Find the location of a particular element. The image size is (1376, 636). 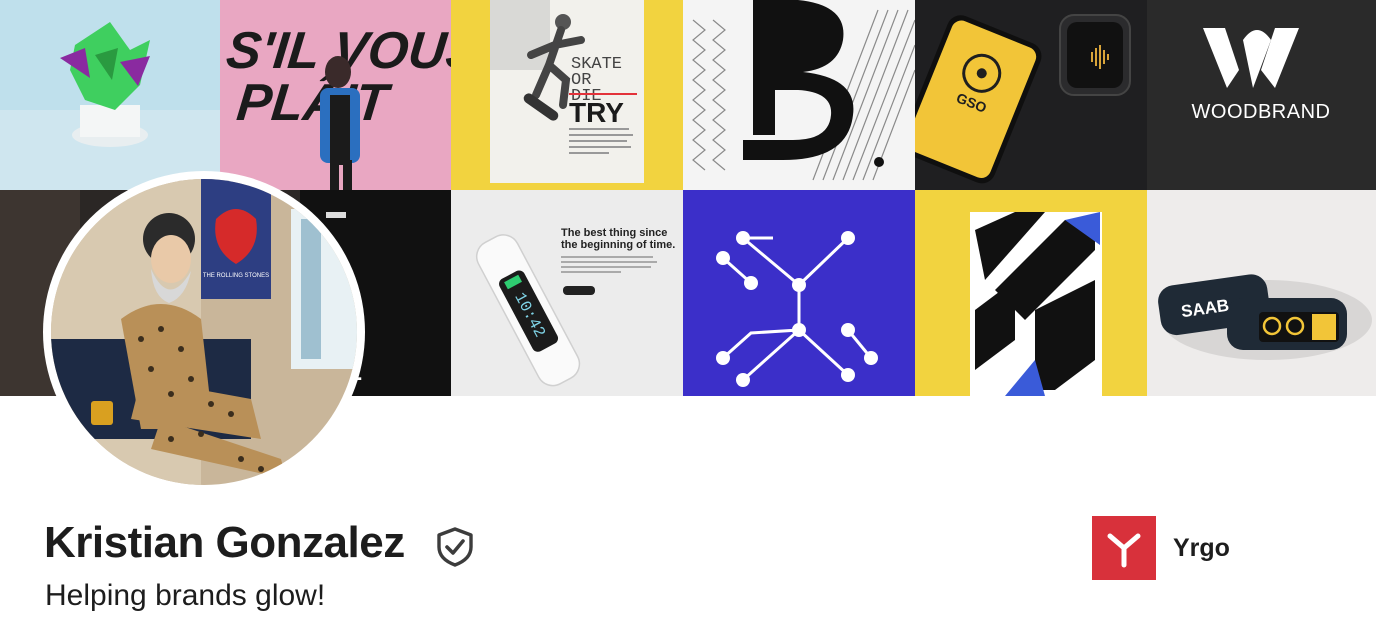

poster-text: THE ROLLING STONES is located at coordinates (236, 276).